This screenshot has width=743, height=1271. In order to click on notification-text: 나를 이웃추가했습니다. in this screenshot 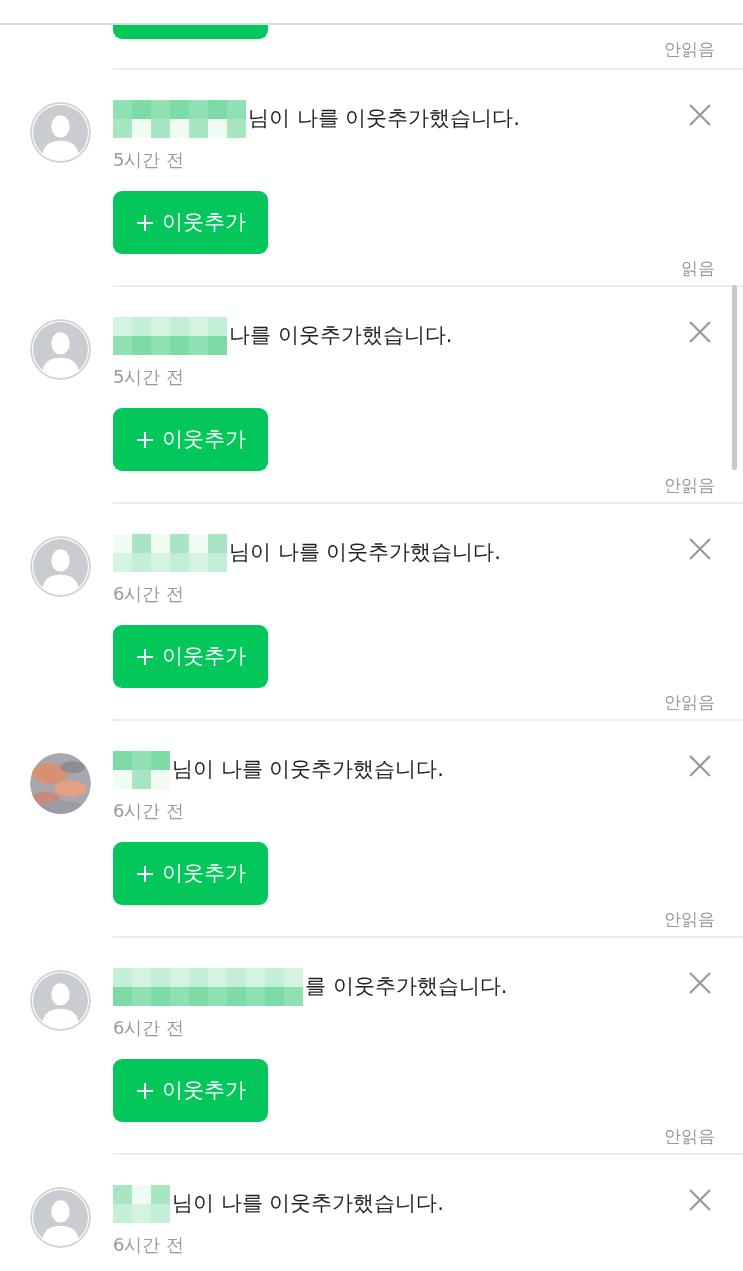, I will do `click(341, 336)`.